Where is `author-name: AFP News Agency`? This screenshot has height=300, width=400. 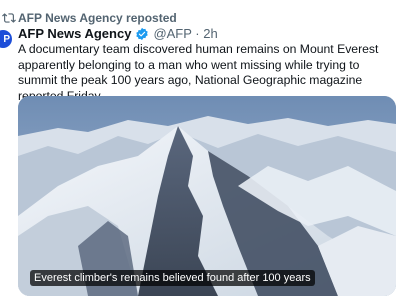
author-name: AFP News Agency is located at coordinates (74, 33).